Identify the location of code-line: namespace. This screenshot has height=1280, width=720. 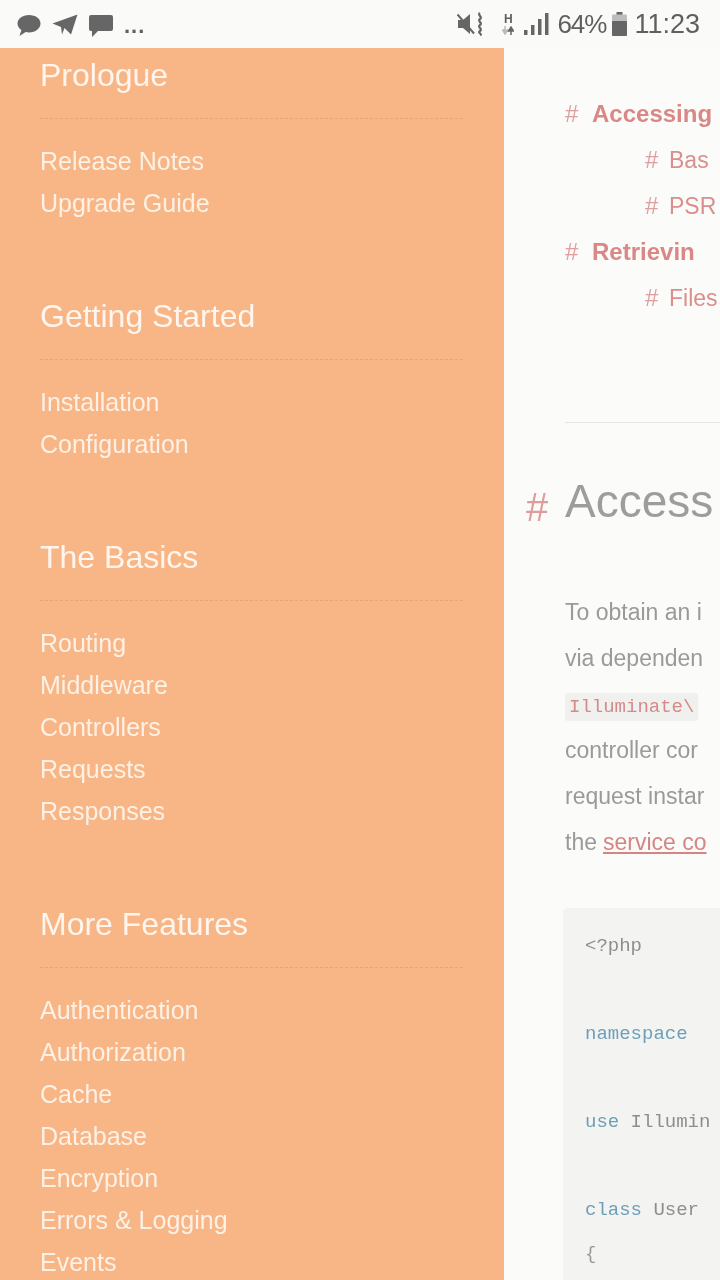
(637, 1034).